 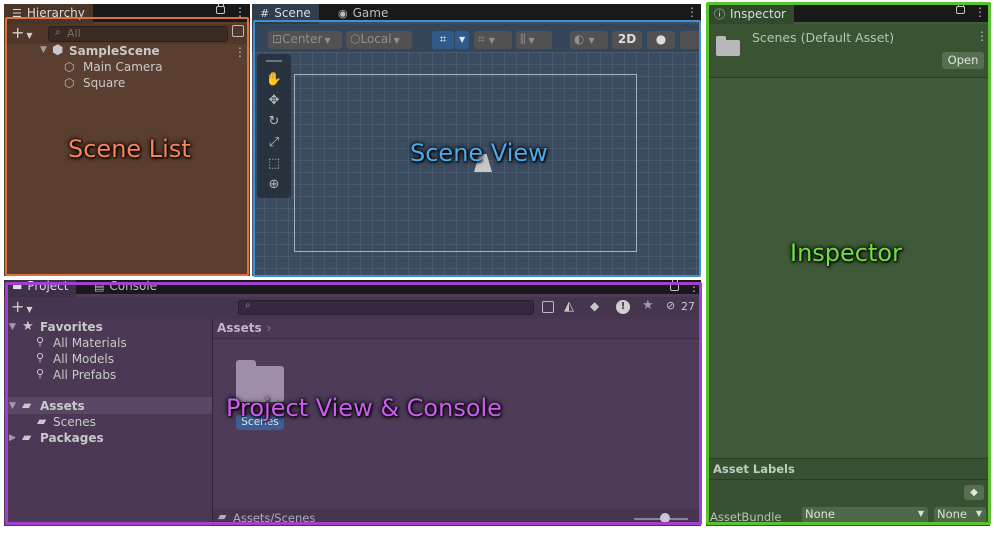 What do you see at coordinates (523, 39) in the screenshot?
I see `ruler-icon: ⫼` at bounding box center [523, 39].